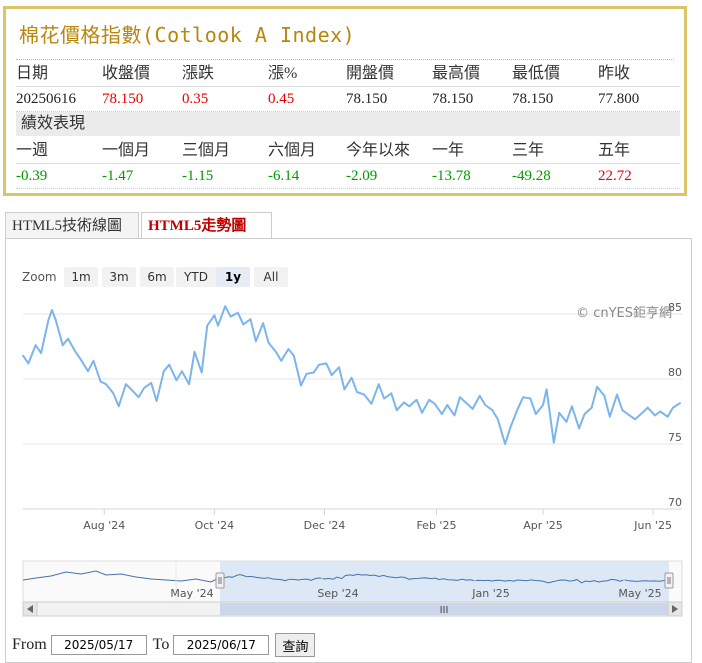 The image size is (702, 663). What do you see at coordinates (669, 580) in the screenshot?
I see `navigator-handle-right` at bounding box center [669, 580].